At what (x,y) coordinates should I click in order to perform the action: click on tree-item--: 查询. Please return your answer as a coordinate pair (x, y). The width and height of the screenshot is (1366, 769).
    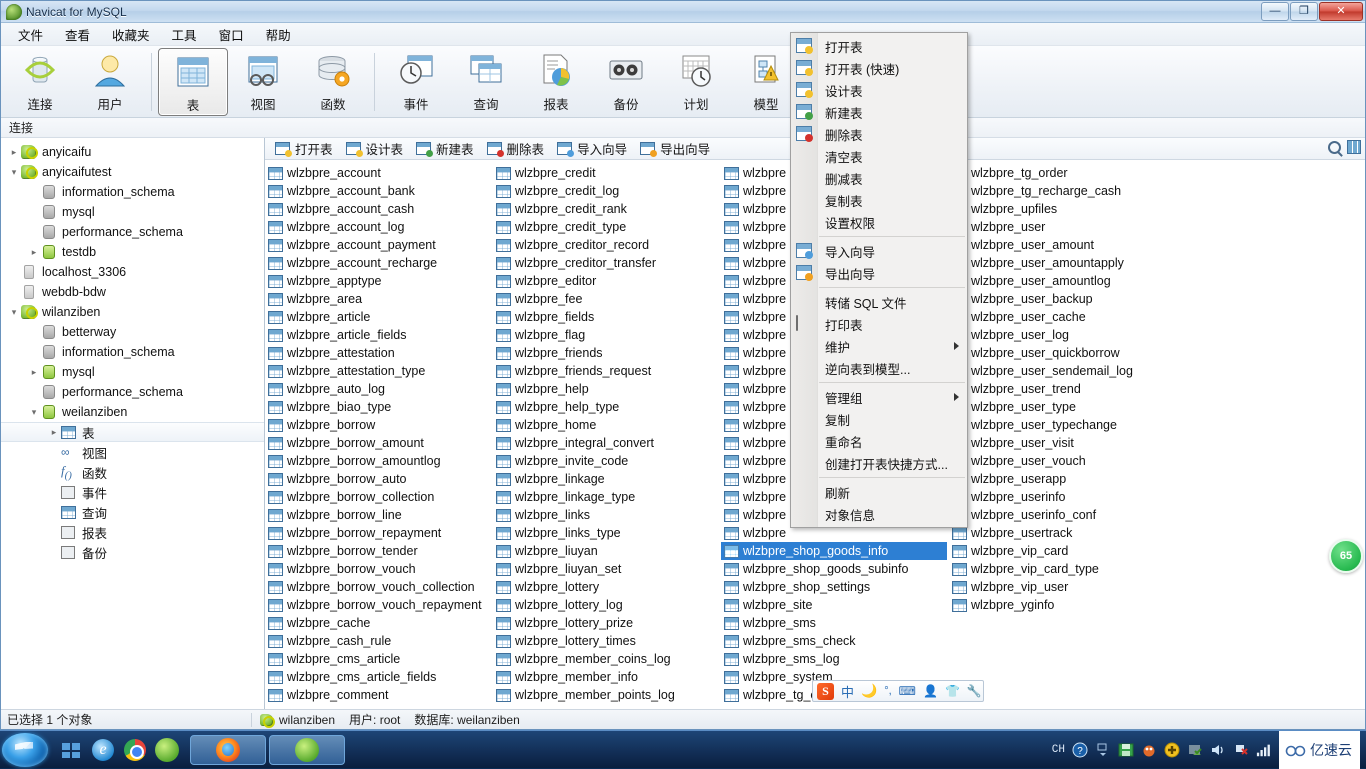
    Looking at the image, I should click on (132, 512).